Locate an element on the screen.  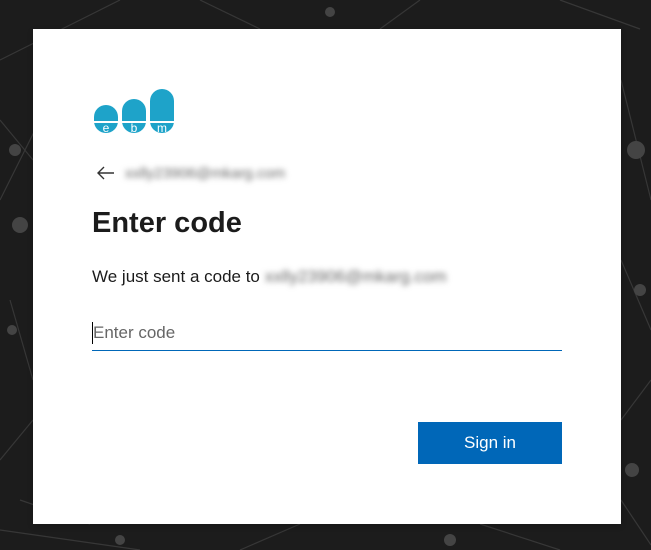
code-sent-text: We just sent a code to is located at coordinates (176, 276).